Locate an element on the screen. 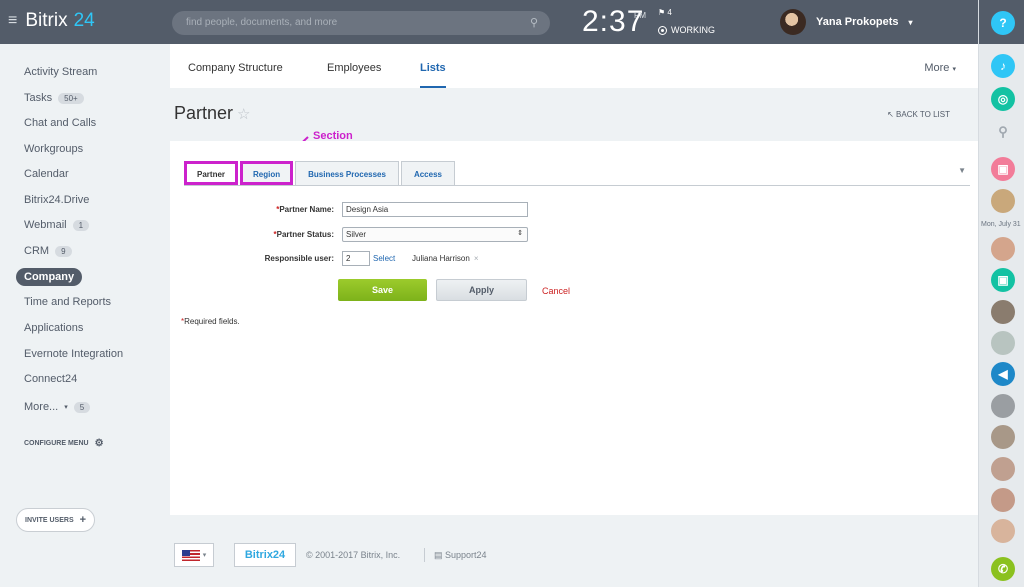  more-label: More is located at coordinates (937, 68).